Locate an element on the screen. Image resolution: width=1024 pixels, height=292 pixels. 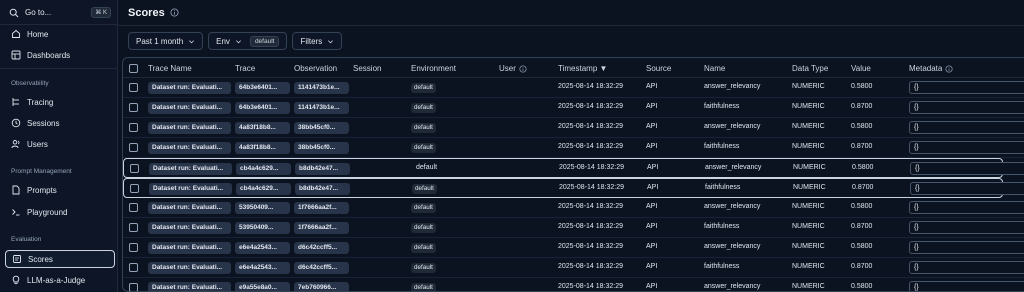
column-header-name: Name is located at coordinates (714, 68).